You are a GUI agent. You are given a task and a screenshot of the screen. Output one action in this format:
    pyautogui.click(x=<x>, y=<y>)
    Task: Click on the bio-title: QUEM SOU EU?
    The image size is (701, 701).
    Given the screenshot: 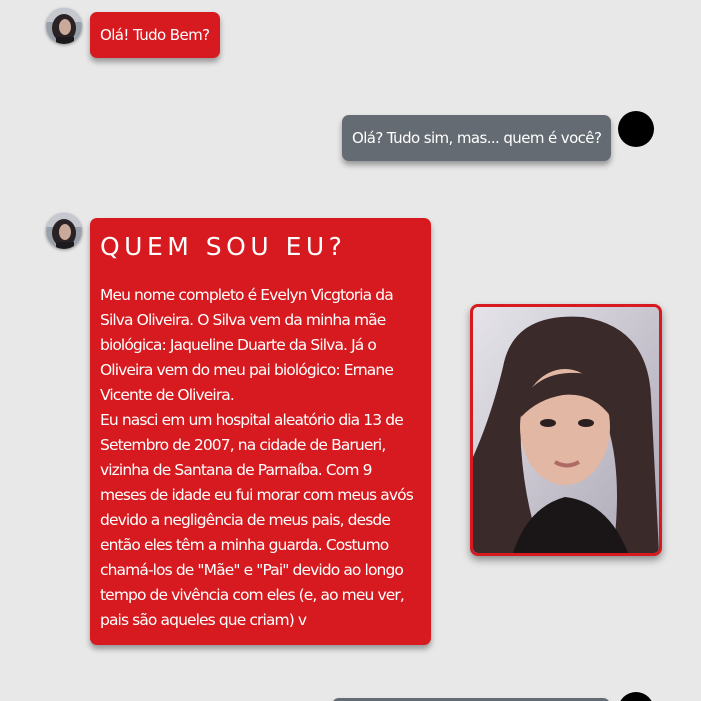 What is the action you would take?
    pyautogui.click(x=223, y=246)
    